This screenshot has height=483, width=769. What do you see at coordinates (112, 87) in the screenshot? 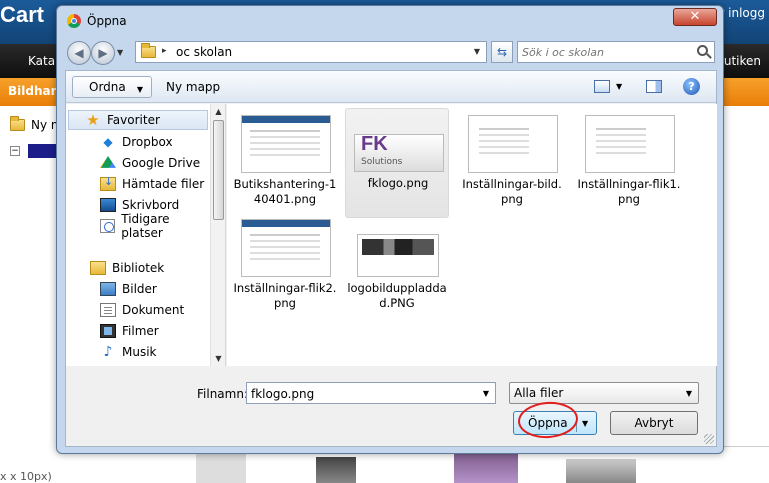
I see `organize-button: Ordna ▼` at bounding box center [112, 87].